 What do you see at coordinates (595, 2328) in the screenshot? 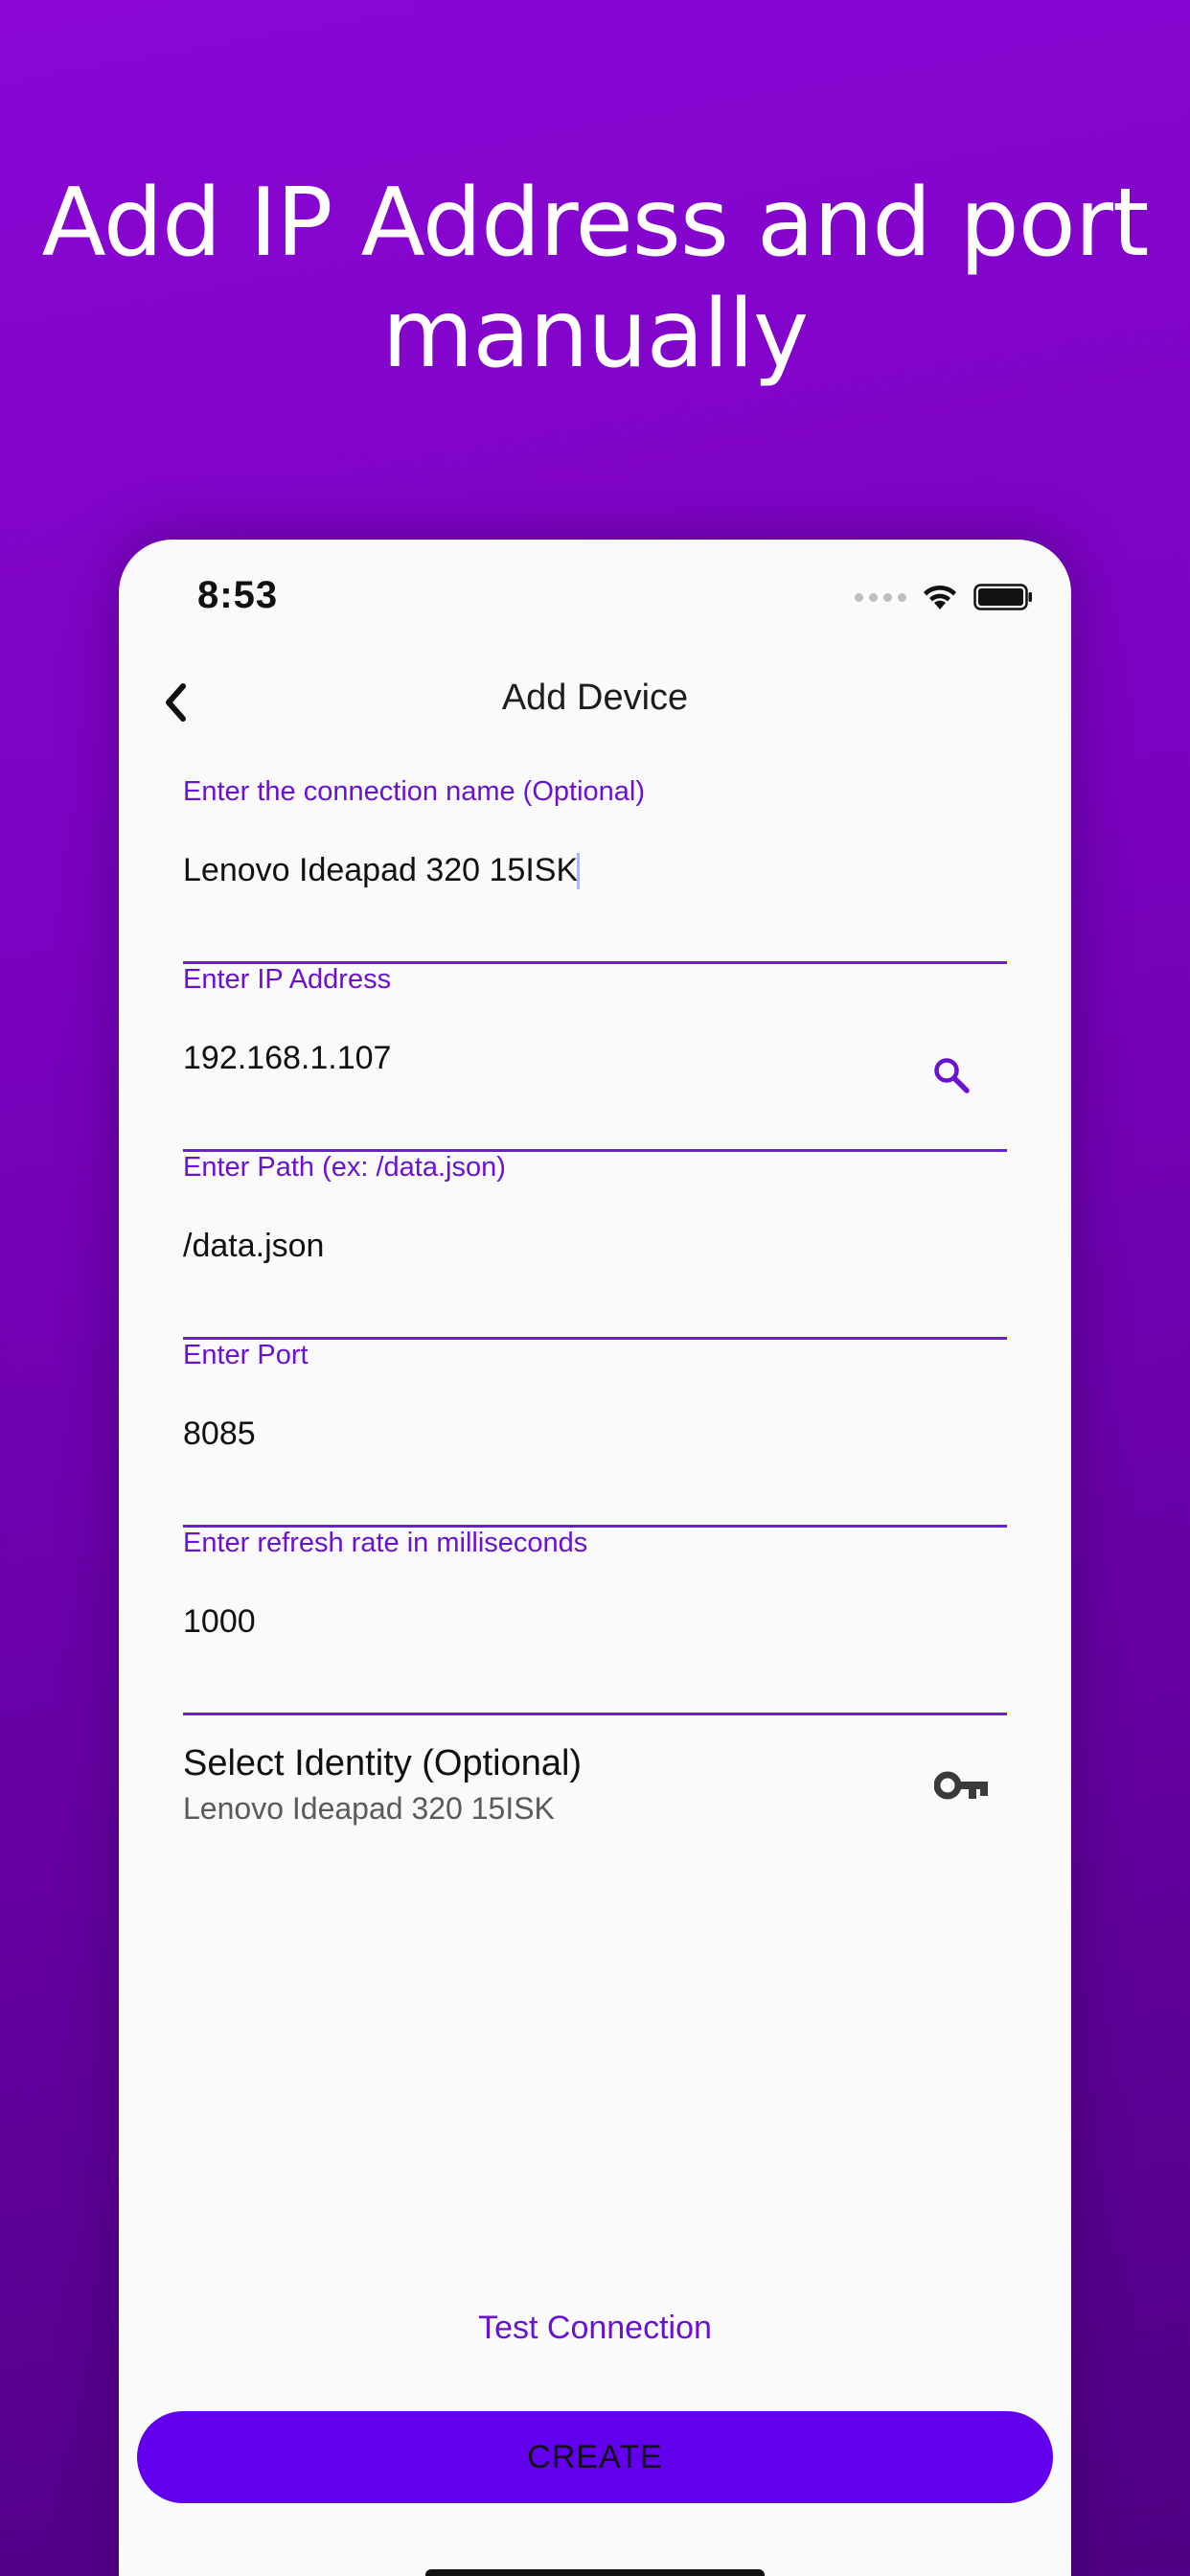
I see `test-connection-button: Test Connection` at bounding box center [595, 2328].